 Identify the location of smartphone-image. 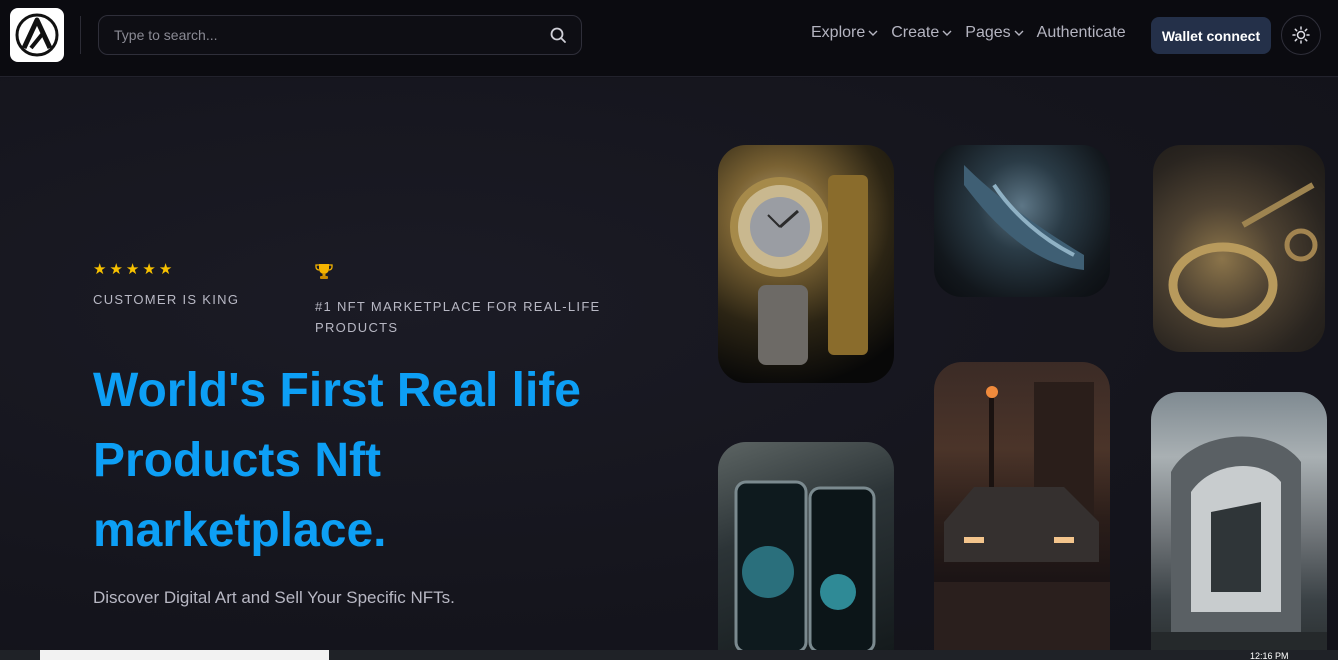
(806, 547).